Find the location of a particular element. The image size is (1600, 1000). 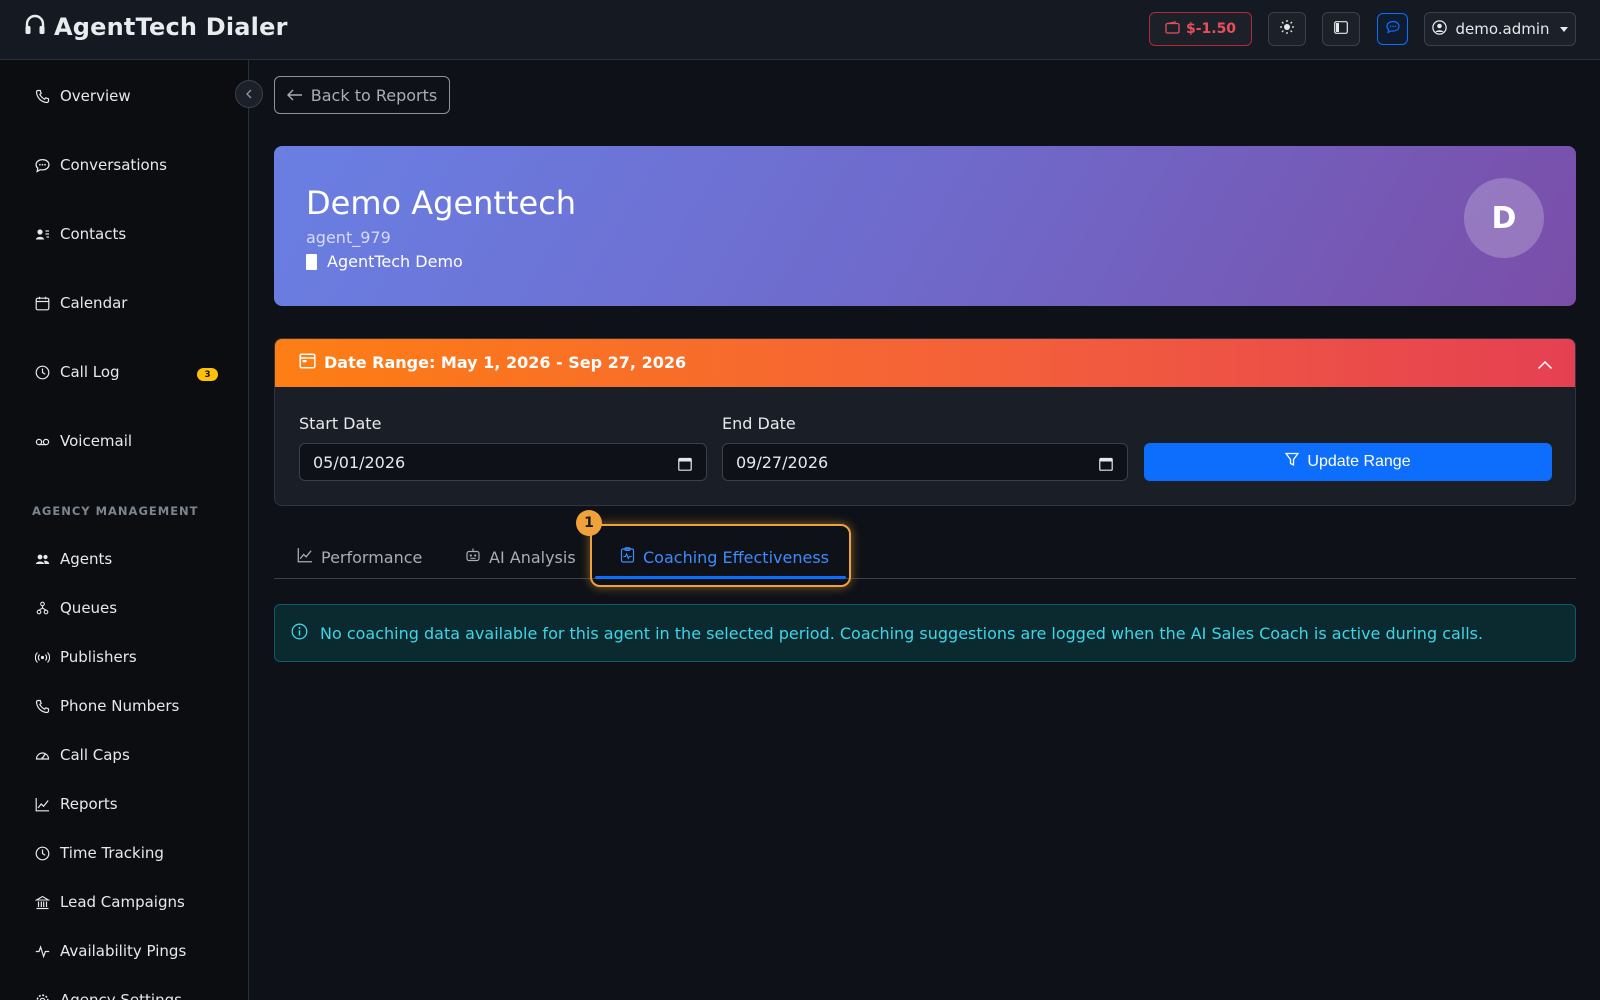

voicemail-icon is located at coordinates (42, 441).